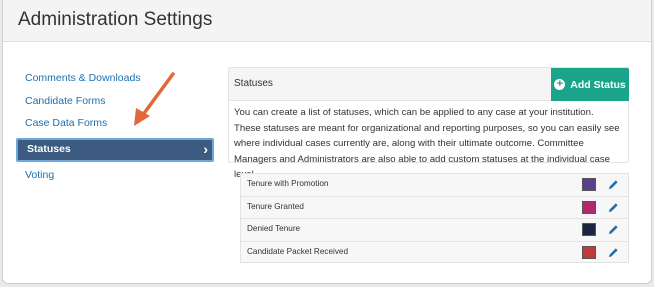  I want to click on list-item: Tenure Granted, so click(434, 206).